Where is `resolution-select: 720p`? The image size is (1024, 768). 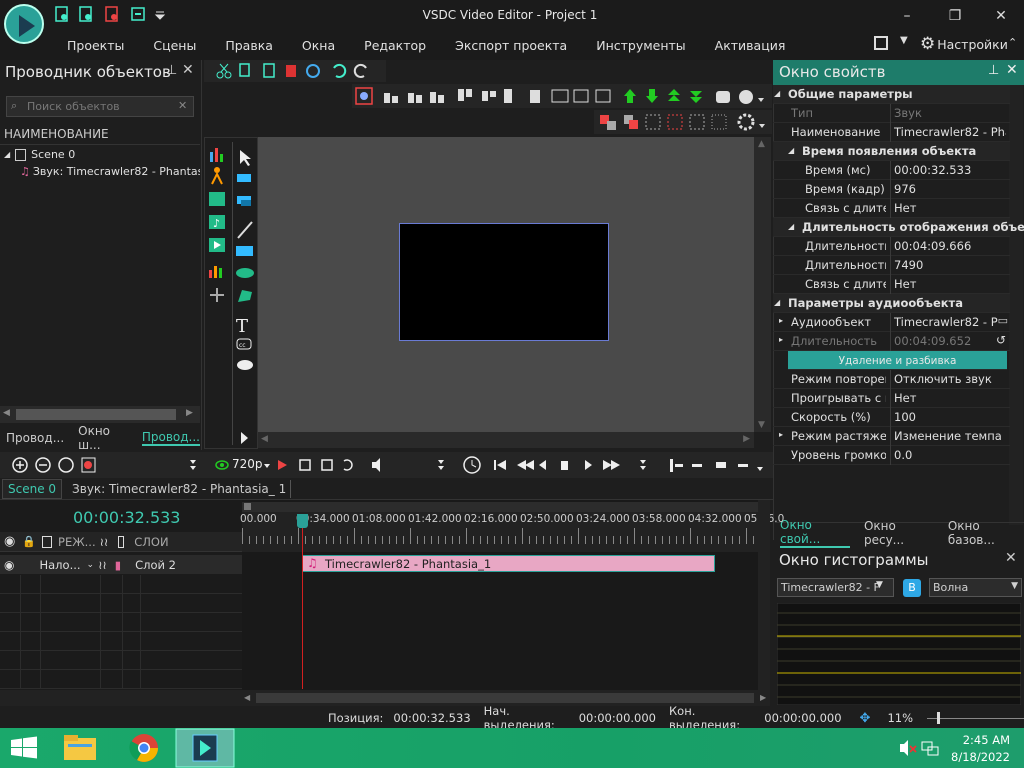
resolution-select: 720p is located at coordinates (247, 464).